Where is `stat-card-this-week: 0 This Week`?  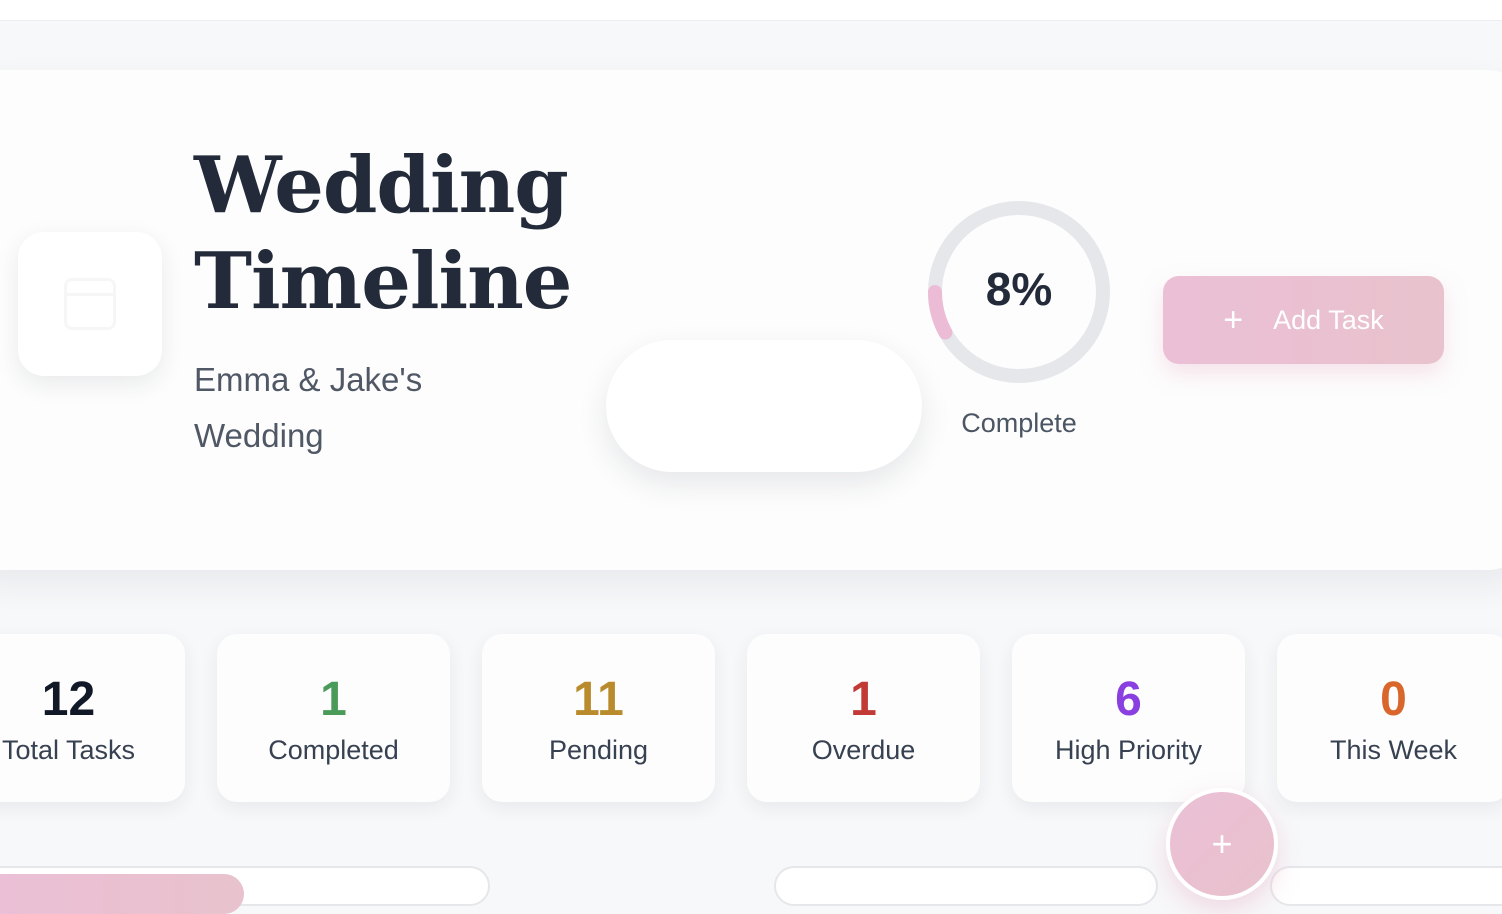
stat-card-this-week: 0 This Week is located at coordinates (1389, 718).